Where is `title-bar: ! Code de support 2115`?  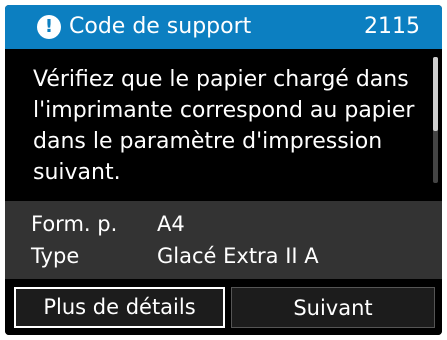
title-bar: ! Code de support 2115 is located at coordinates (223, 27).